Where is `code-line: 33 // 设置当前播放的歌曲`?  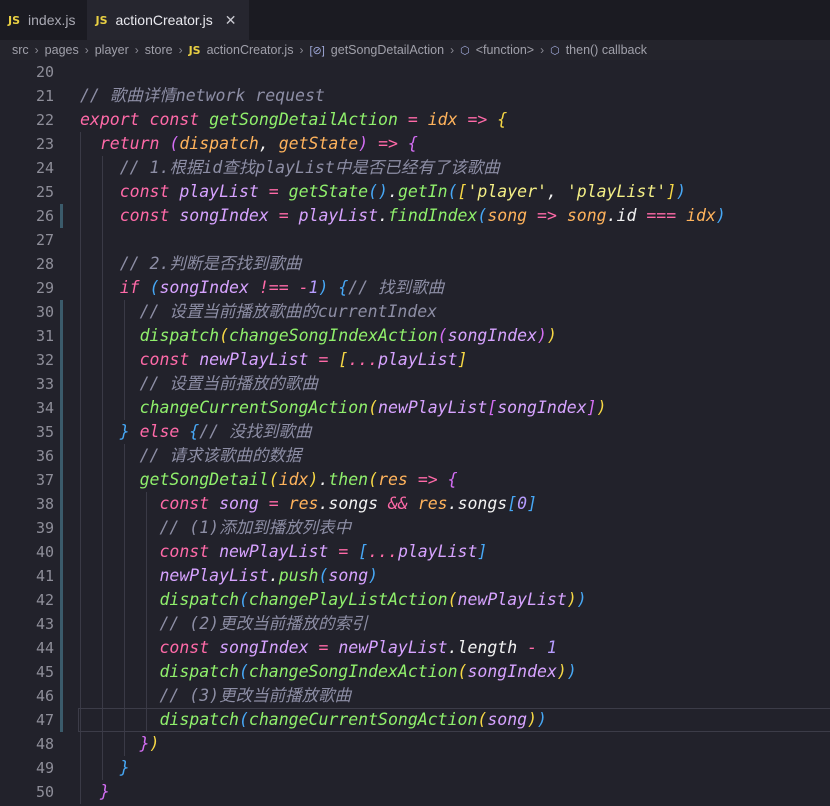 code-line: 33 // 设置当前播放的歌曲 is located at coordinates (415, 384).